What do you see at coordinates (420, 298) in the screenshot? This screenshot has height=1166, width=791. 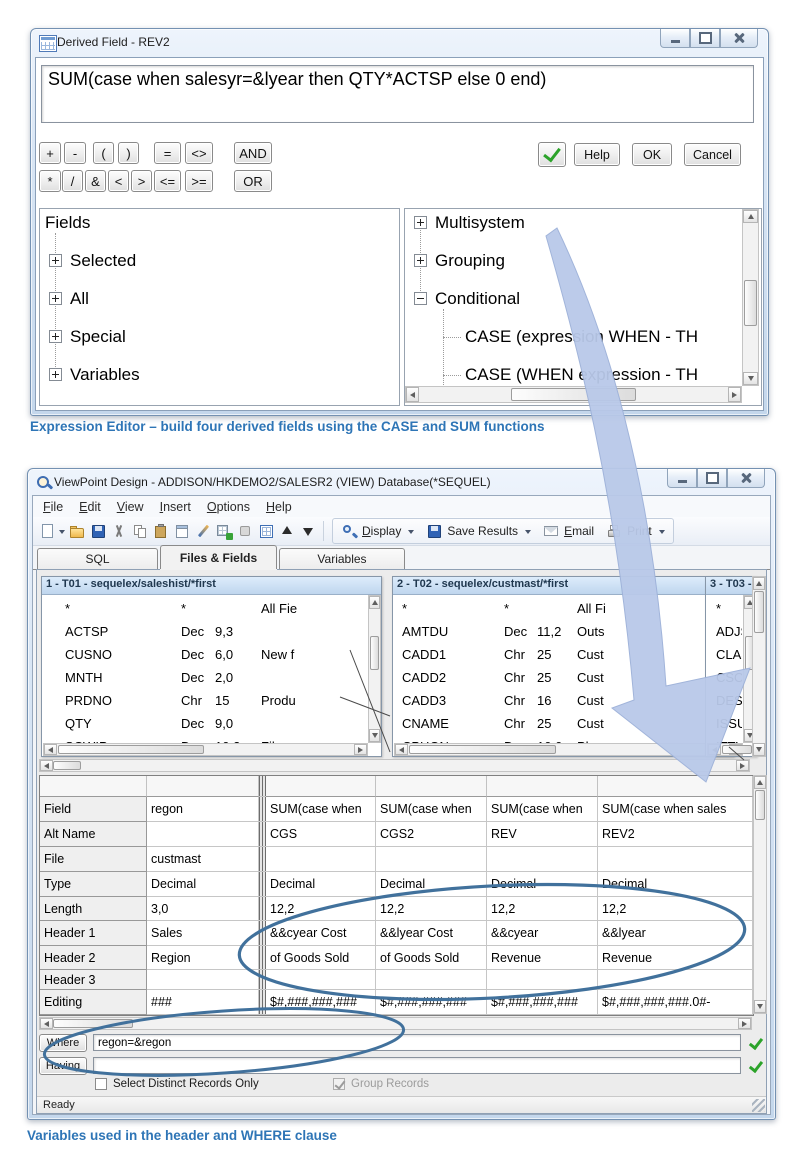 I see `collapse-minus-icon` at bounding box center [420, 298].